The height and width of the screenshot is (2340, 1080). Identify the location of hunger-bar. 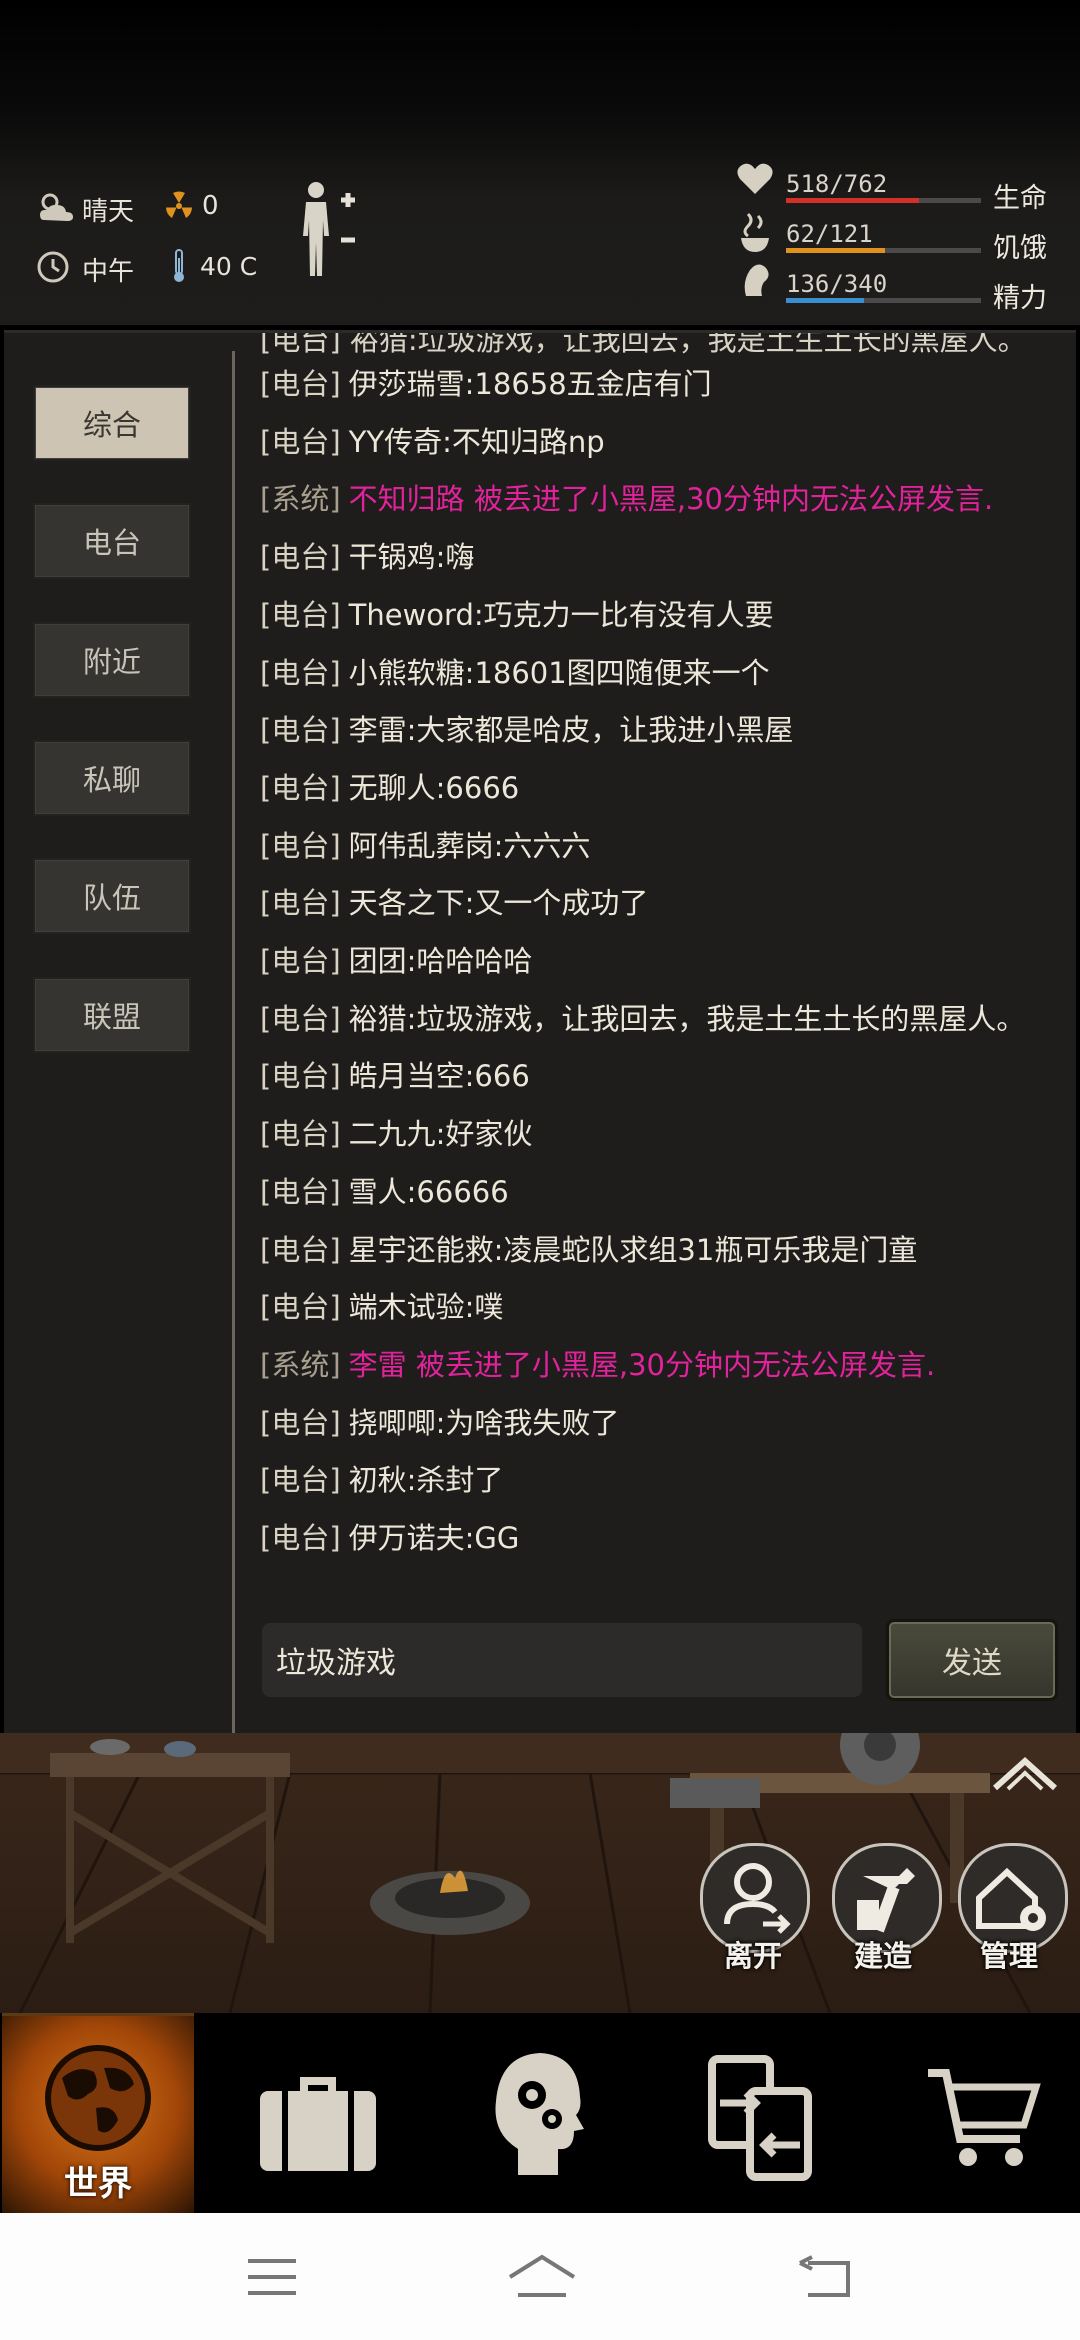
(883, 250).